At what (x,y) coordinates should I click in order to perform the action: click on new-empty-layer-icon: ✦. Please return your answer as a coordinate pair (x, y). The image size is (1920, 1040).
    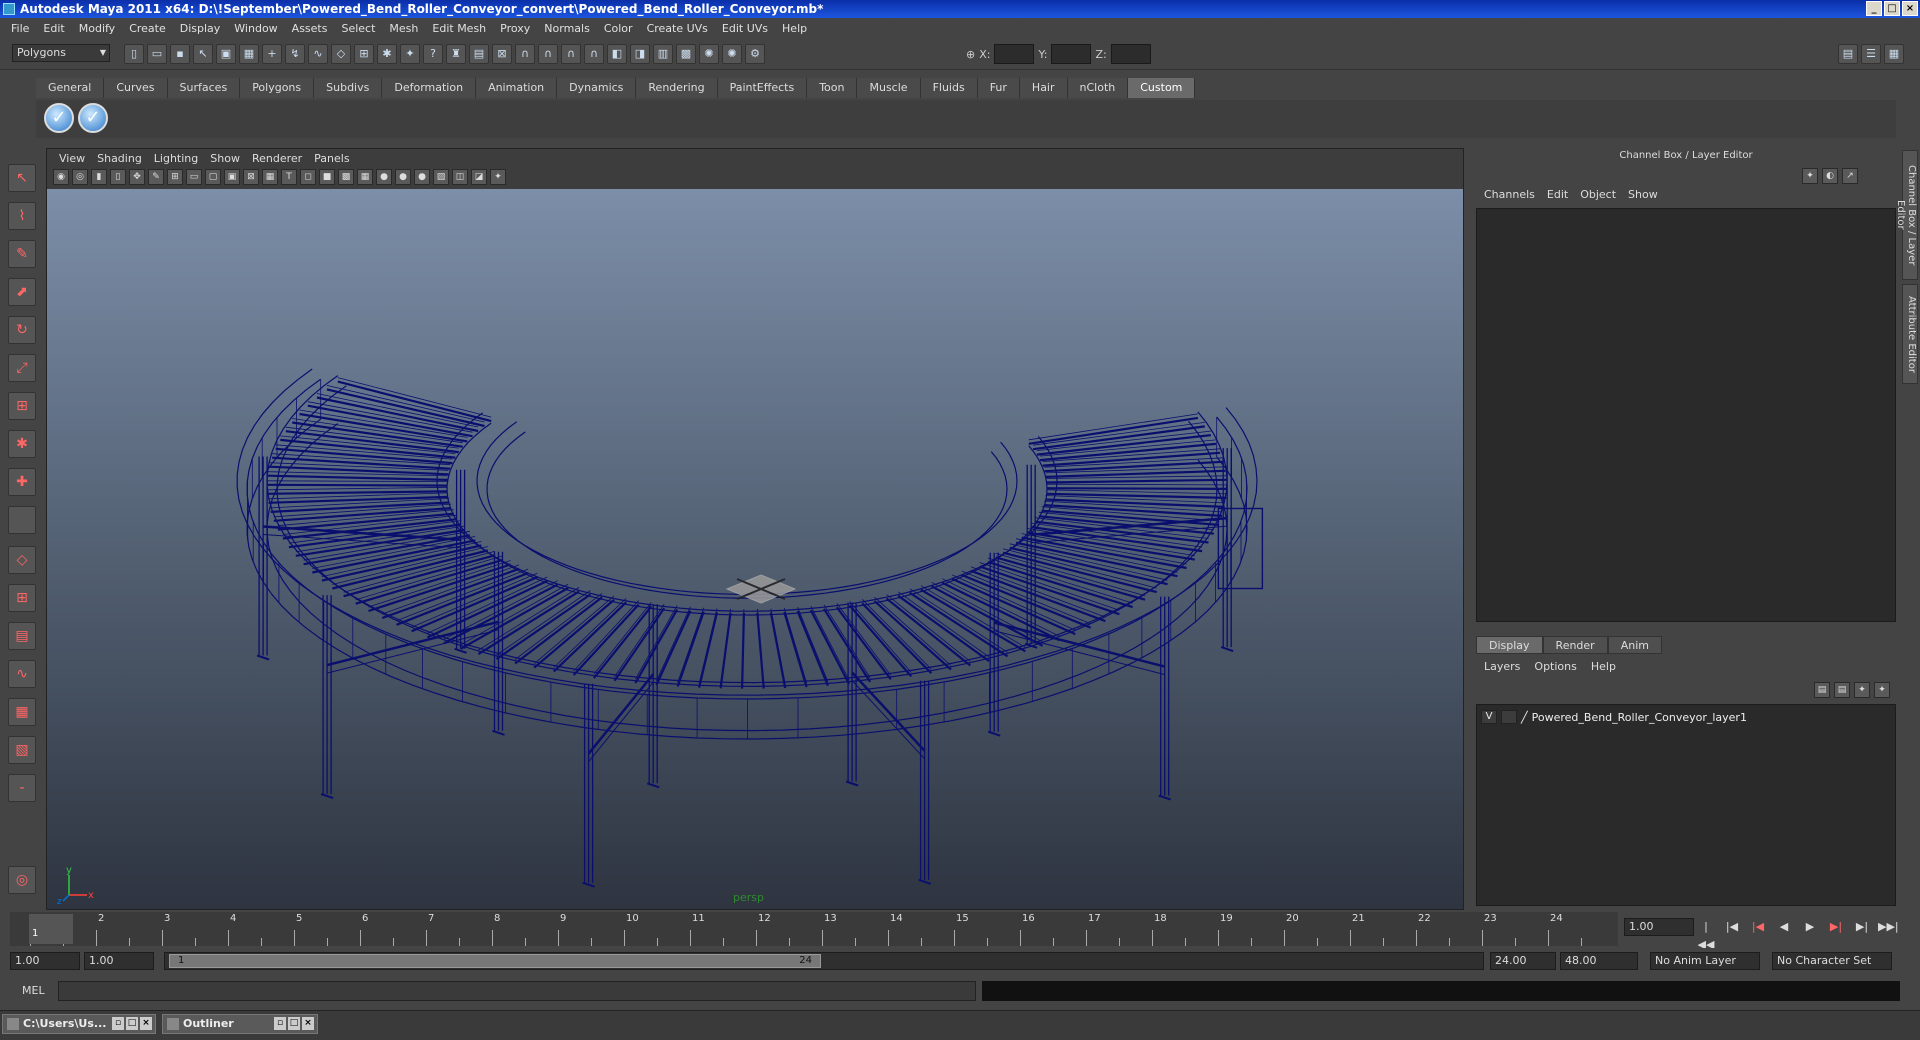
    Looking at the image, I should click on (1862, 690).